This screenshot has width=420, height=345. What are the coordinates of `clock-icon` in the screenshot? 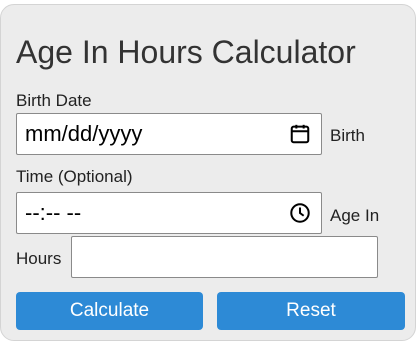 It's located at (300, 213).